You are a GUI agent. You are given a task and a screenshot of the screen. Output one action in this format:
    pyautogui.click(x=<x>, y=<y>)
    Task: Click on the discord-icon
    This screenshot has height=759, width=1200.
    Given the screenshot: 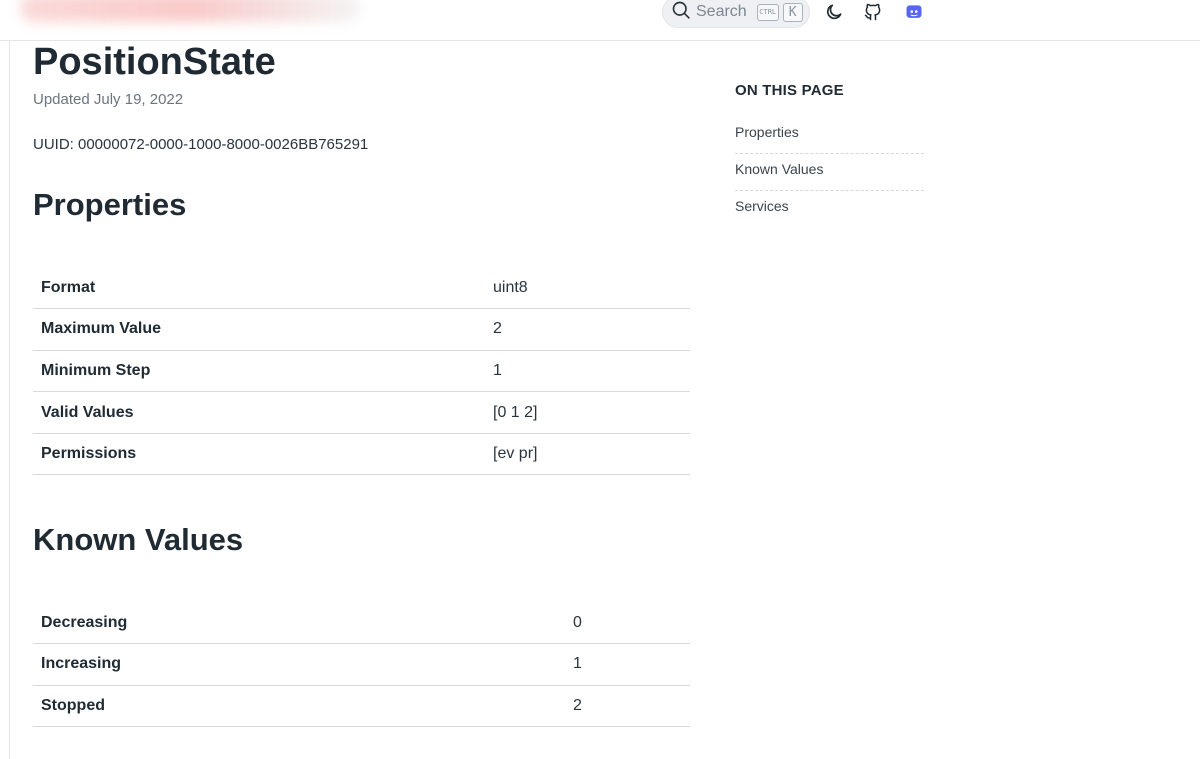 What is the action you would take?
    pyautogui.click(x=914, y=14)
    